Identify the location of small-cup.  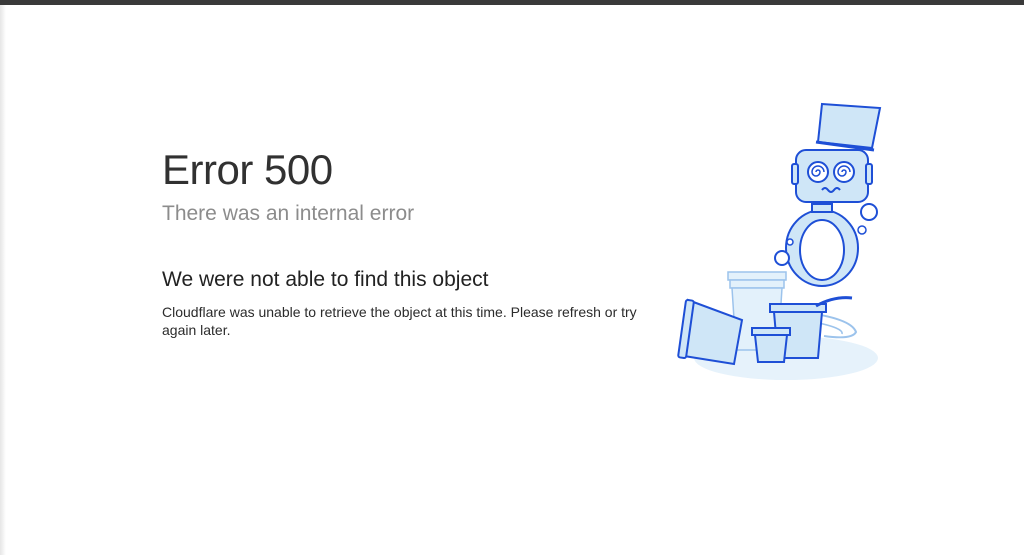
(771, 345).